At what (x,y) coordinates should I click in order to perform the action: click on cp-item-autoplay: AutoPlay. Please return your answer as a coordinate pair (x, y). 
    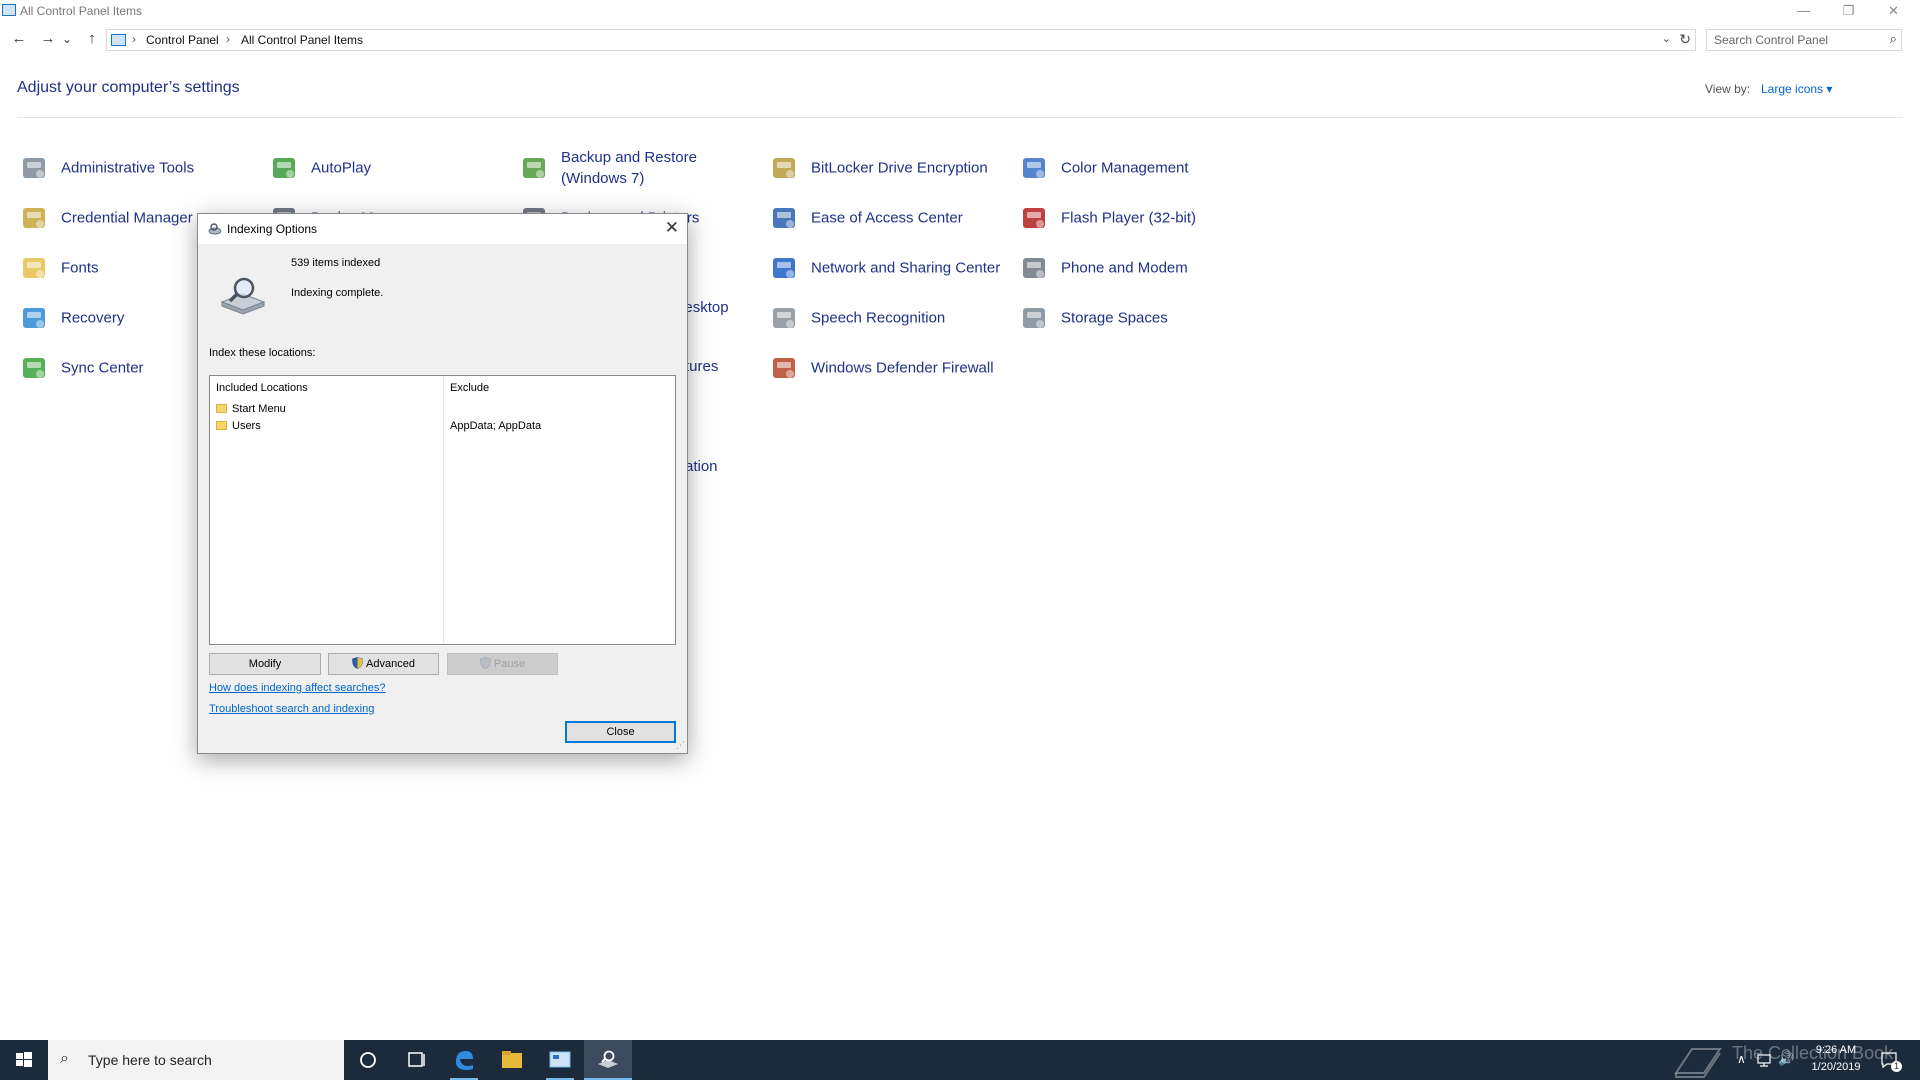
    Looking at the image, I should click on (388, 168).